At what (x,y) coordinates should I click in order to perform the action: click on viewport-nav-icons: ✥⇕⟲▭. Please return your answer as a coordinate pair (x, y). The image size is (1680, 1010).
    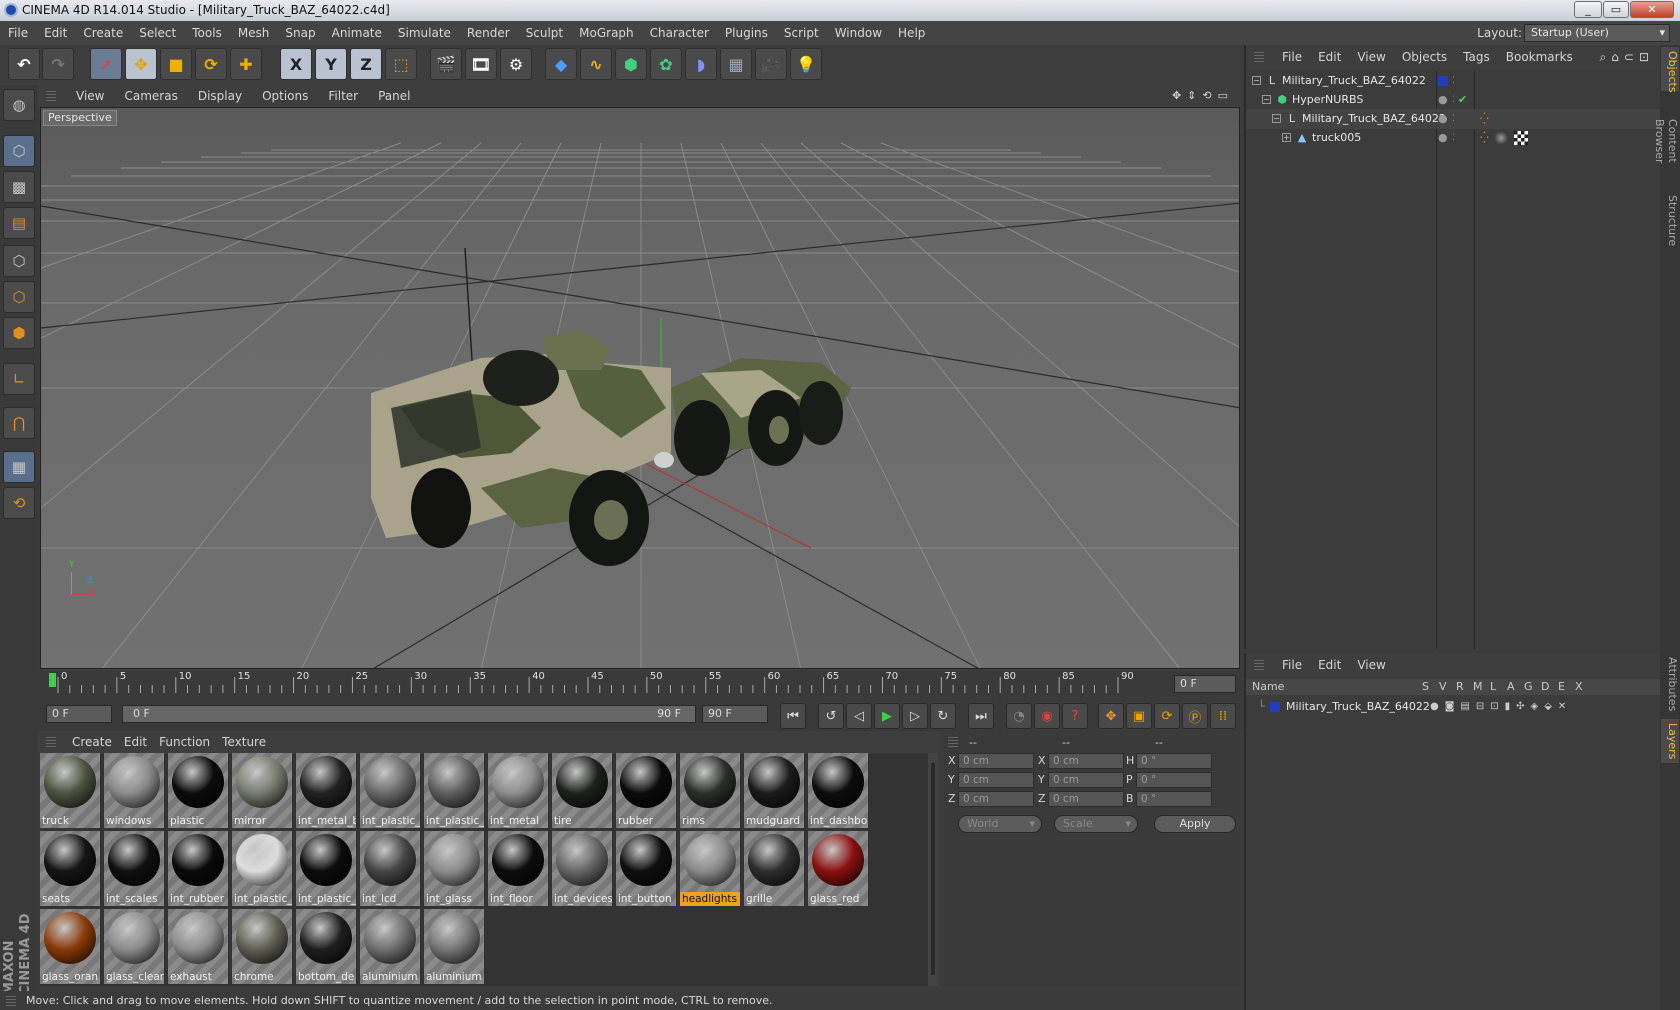
    Looking at the image, I should click on (1203, 96).